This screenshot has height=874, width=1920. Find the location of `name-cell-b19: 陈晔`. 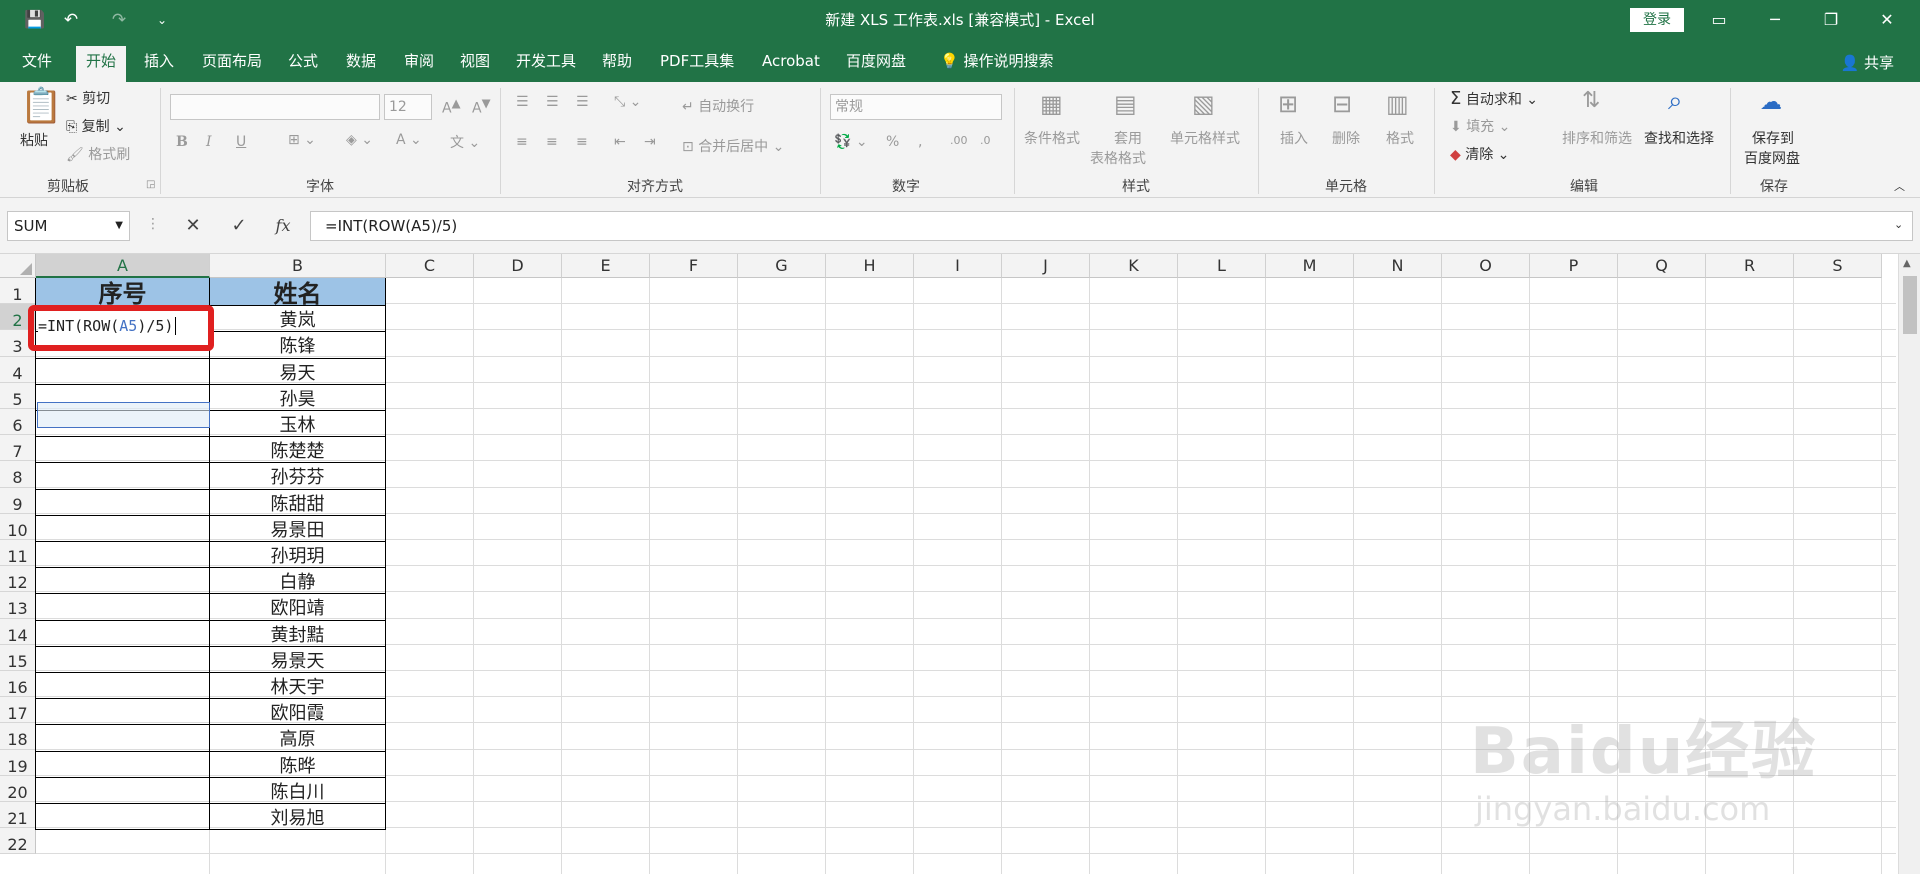

name-cell-b19: 陈晔 is located at coordinates (298, 764).